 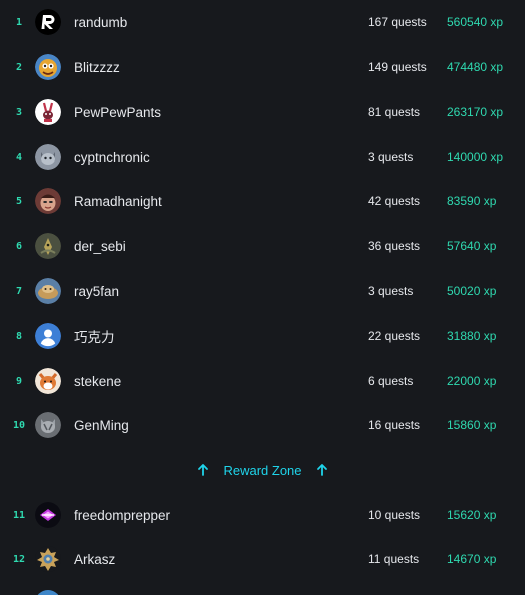 I want to click on xp-total: 57640 xp, so click(x=472, y=246).